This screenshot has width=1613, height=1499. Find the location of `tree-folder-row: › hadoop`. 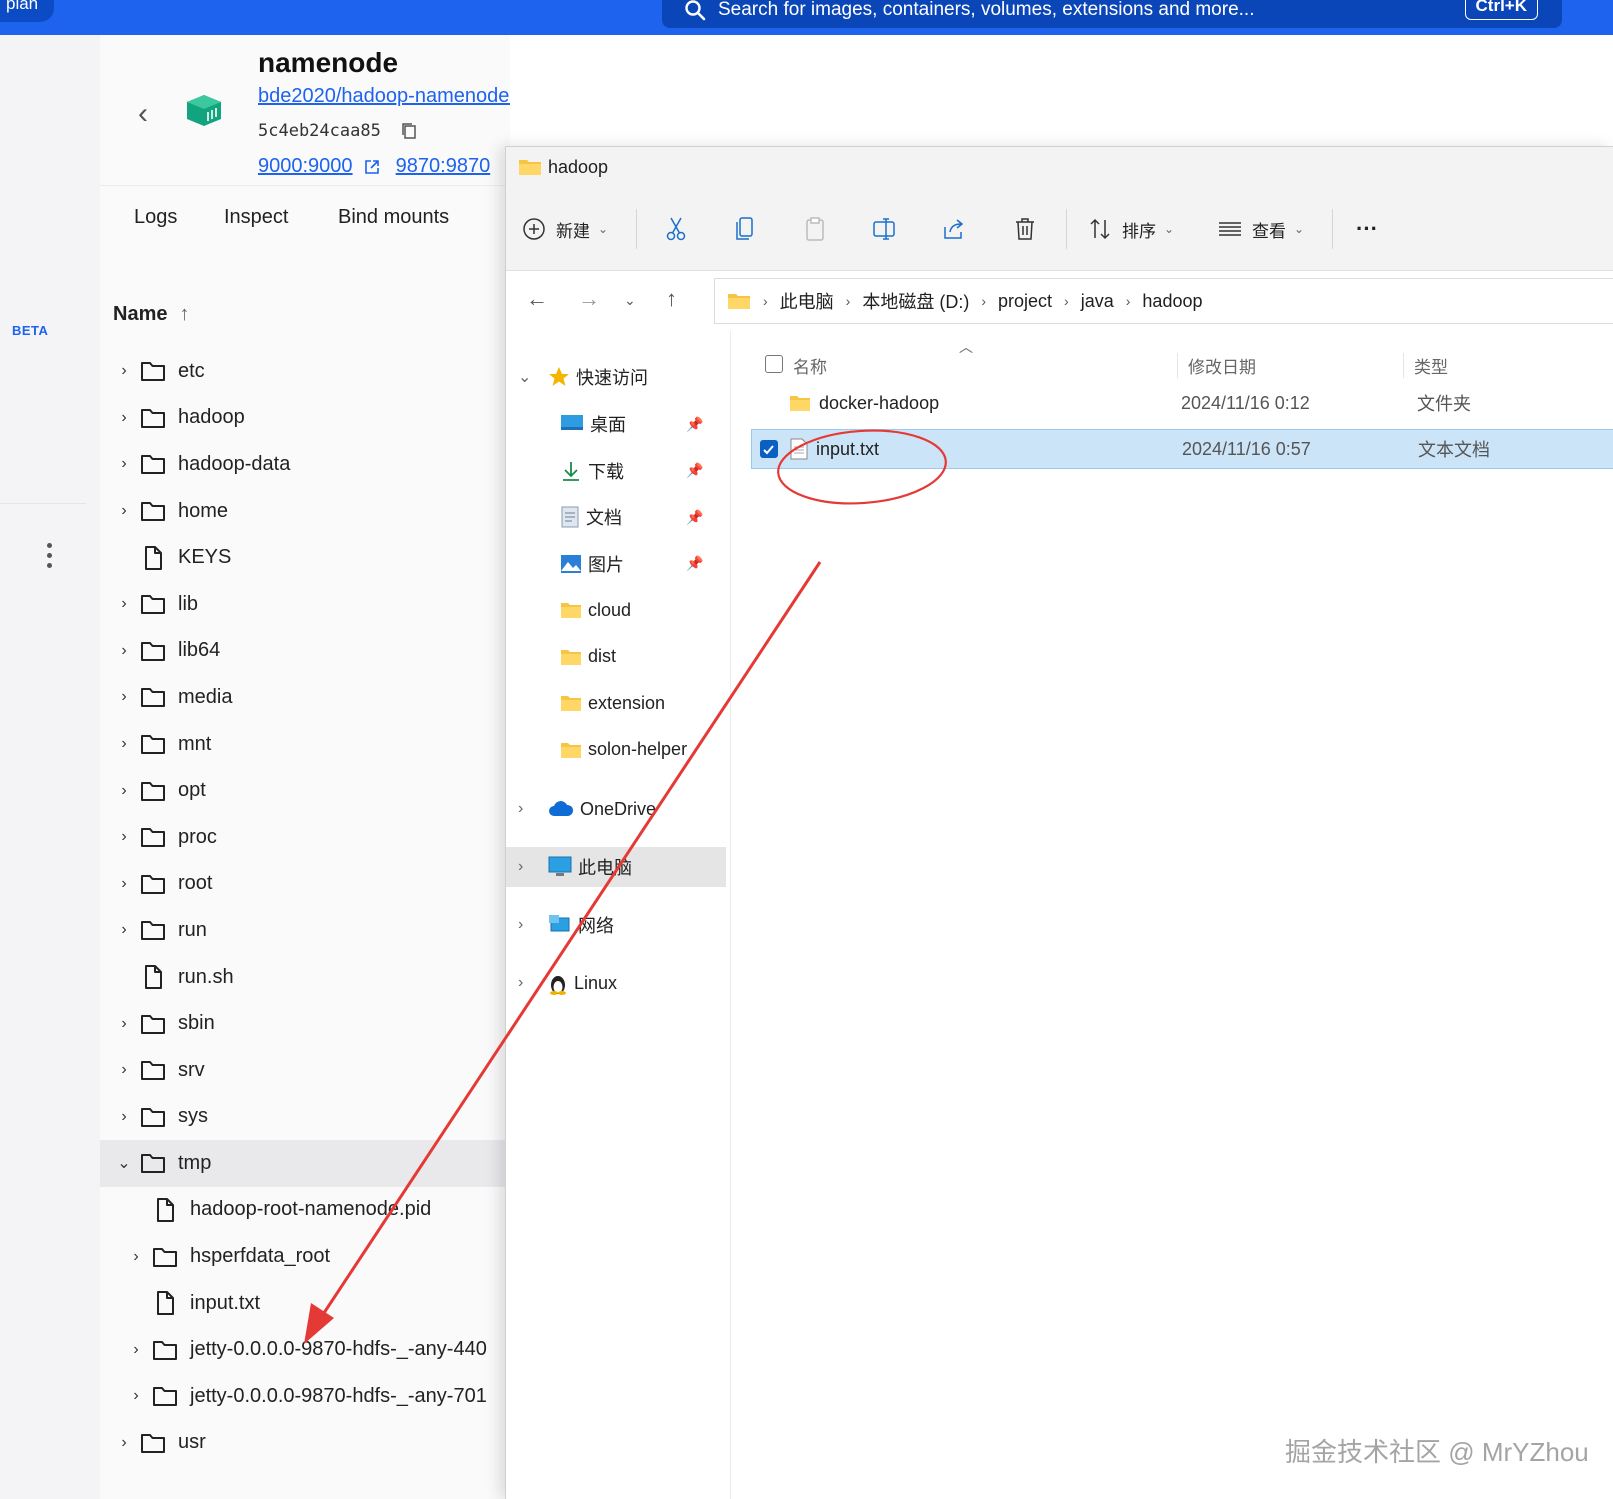

tree-folder-row: › hadoop is located at coordinates (305, 418).